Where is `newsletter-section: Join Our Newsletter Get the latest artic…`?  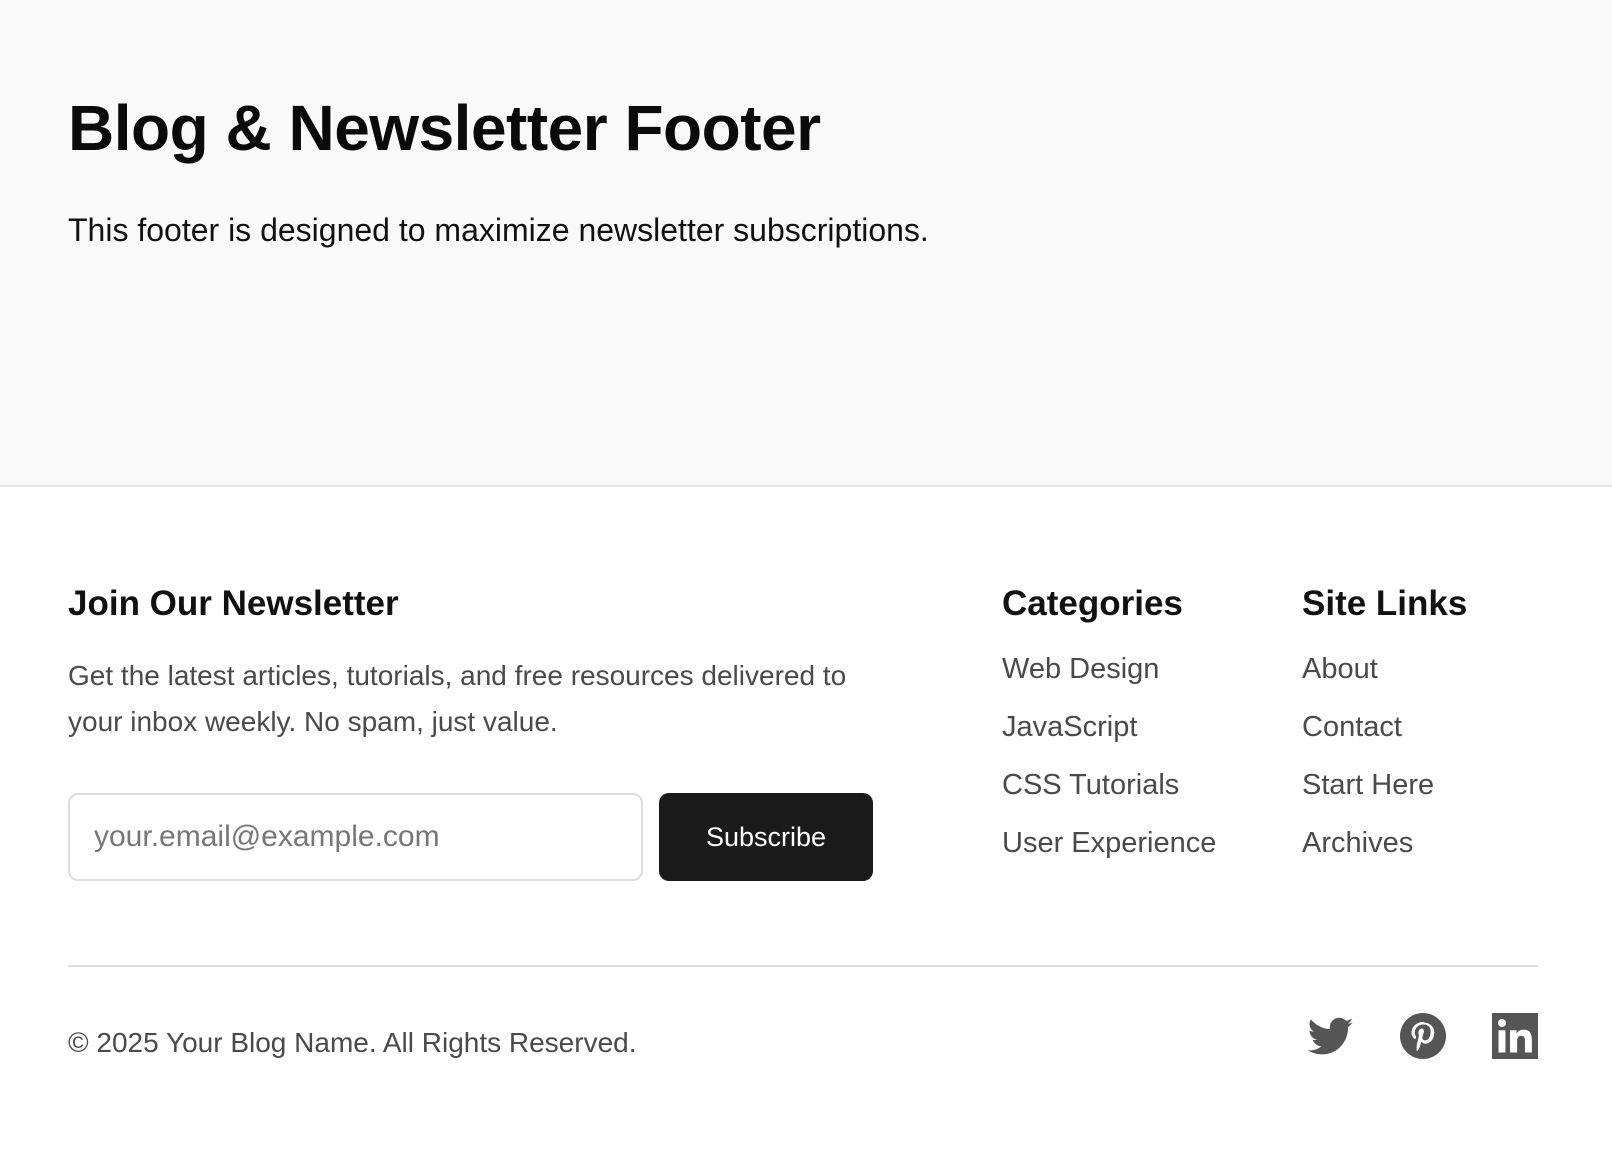 newsletter-section: Join Our Newsletter Get the latest artic… is located at coordinates (478, 732).